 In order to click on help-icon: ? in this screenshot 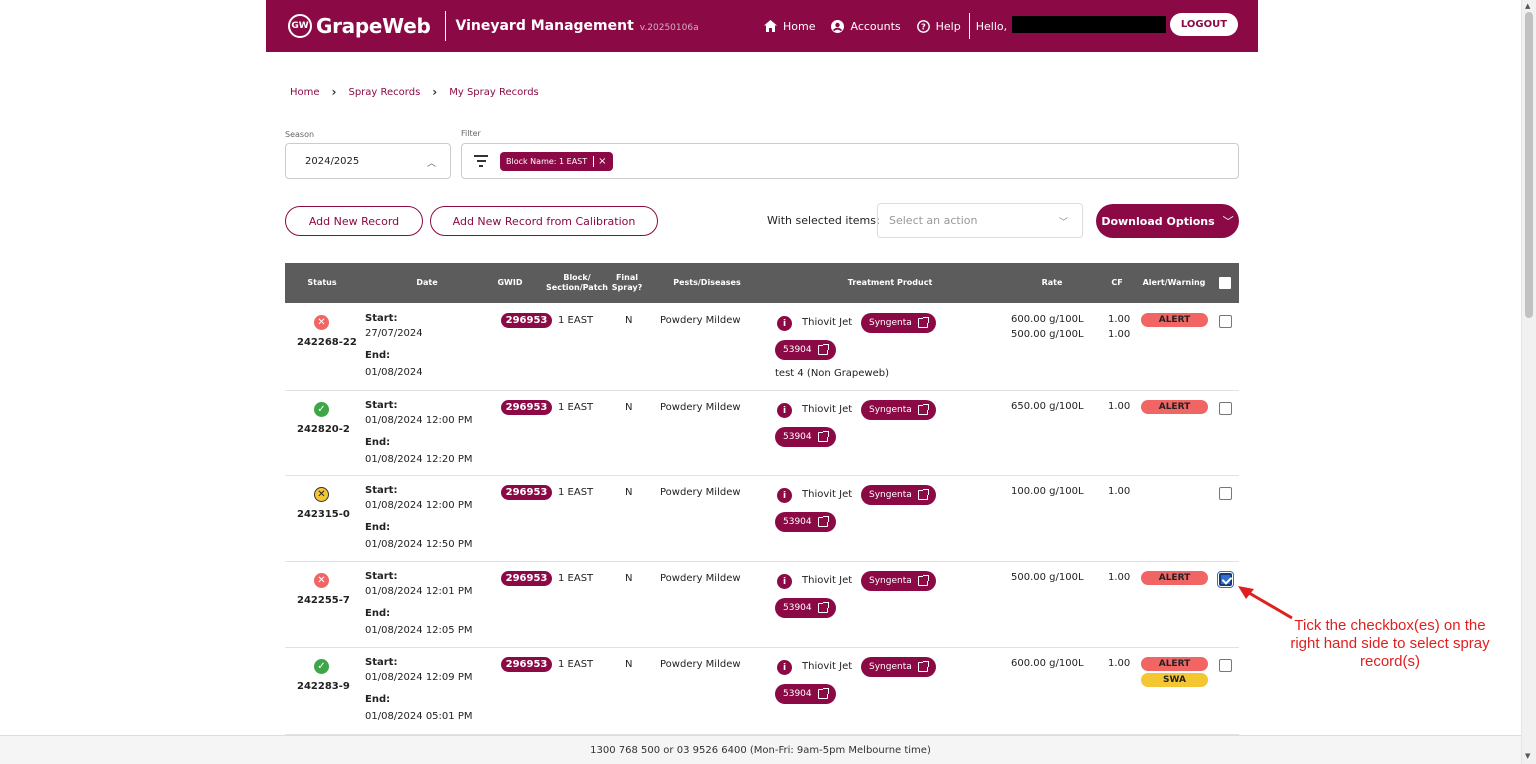, I will do `click(923, 26)`.